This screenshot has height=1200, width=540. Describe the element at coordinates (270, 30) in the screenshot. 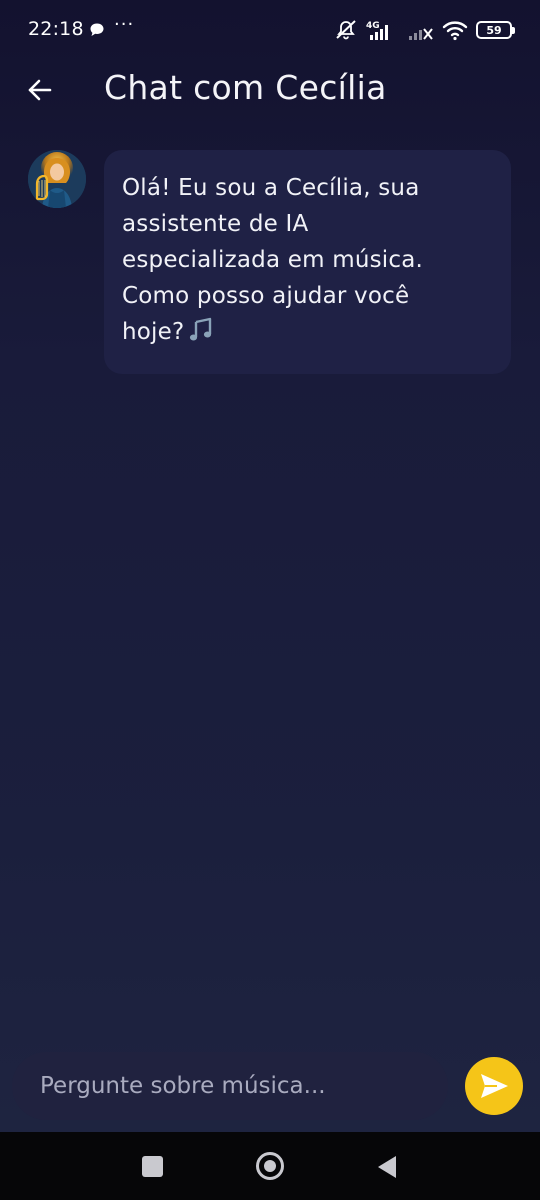

I see `status-bar: 22:18 ··· 4G 59` at that location.